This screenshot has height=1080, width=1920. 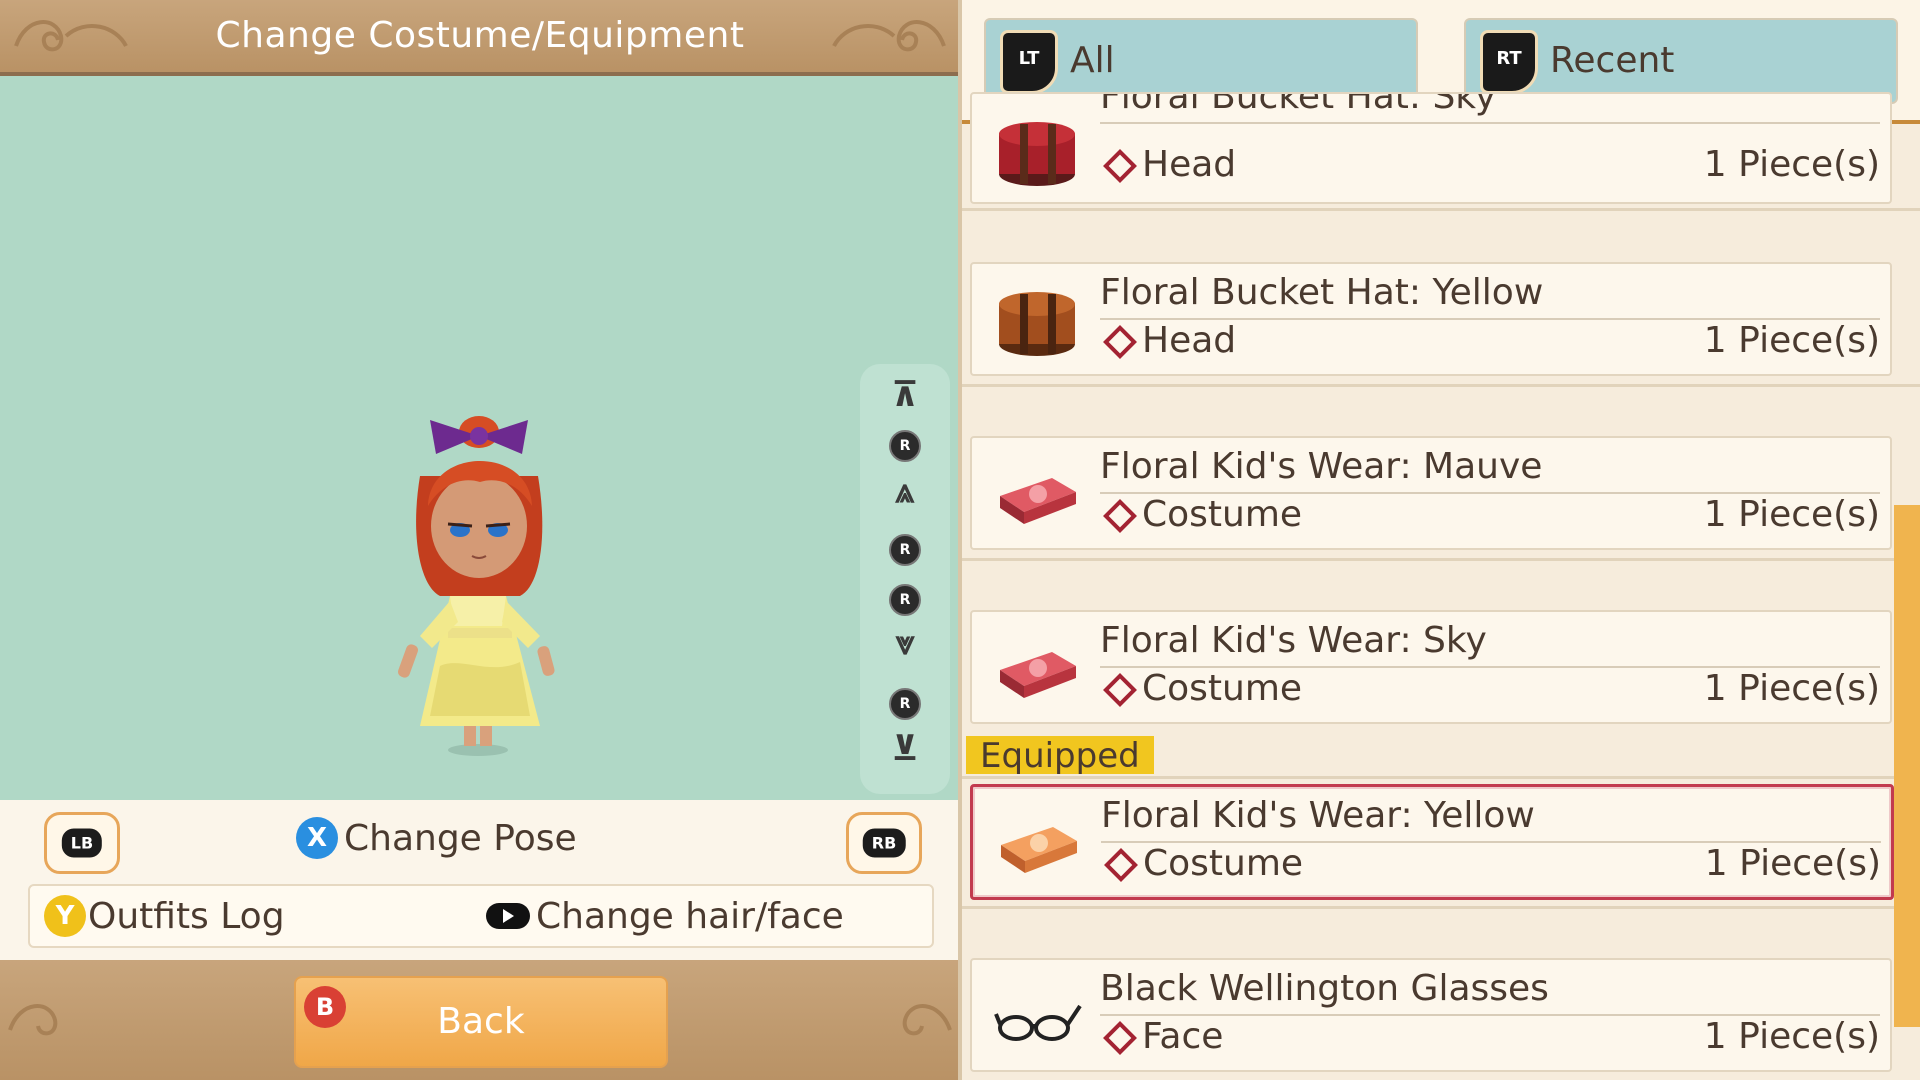 I want to click on camera-rotate-down-icon: R, so click(x=905, y=704).